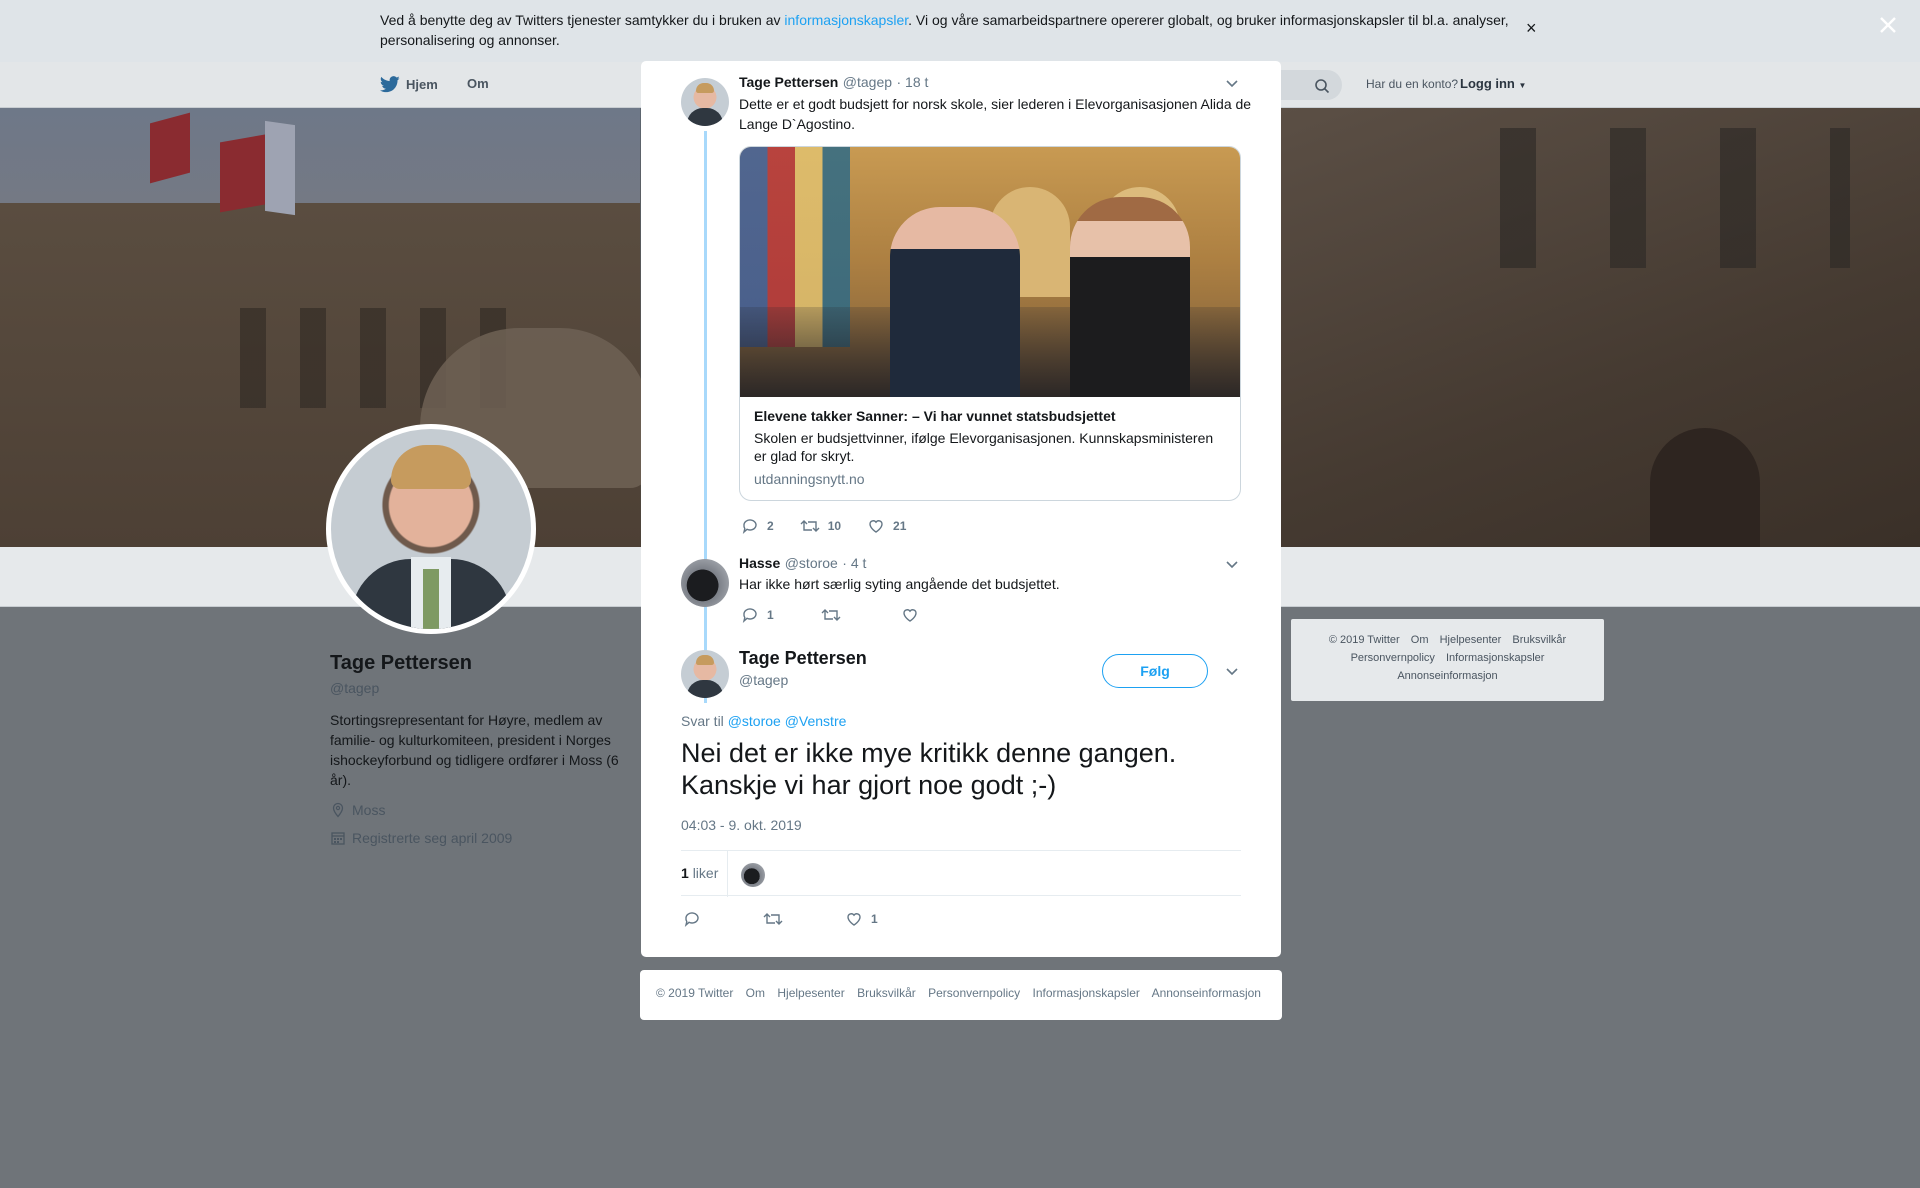 Image resolution: width=1920 pixels, height=1188 pixels. Describe the element at coordinates (431, 529) in the screenshot. I see `profile-avatar` at that location.